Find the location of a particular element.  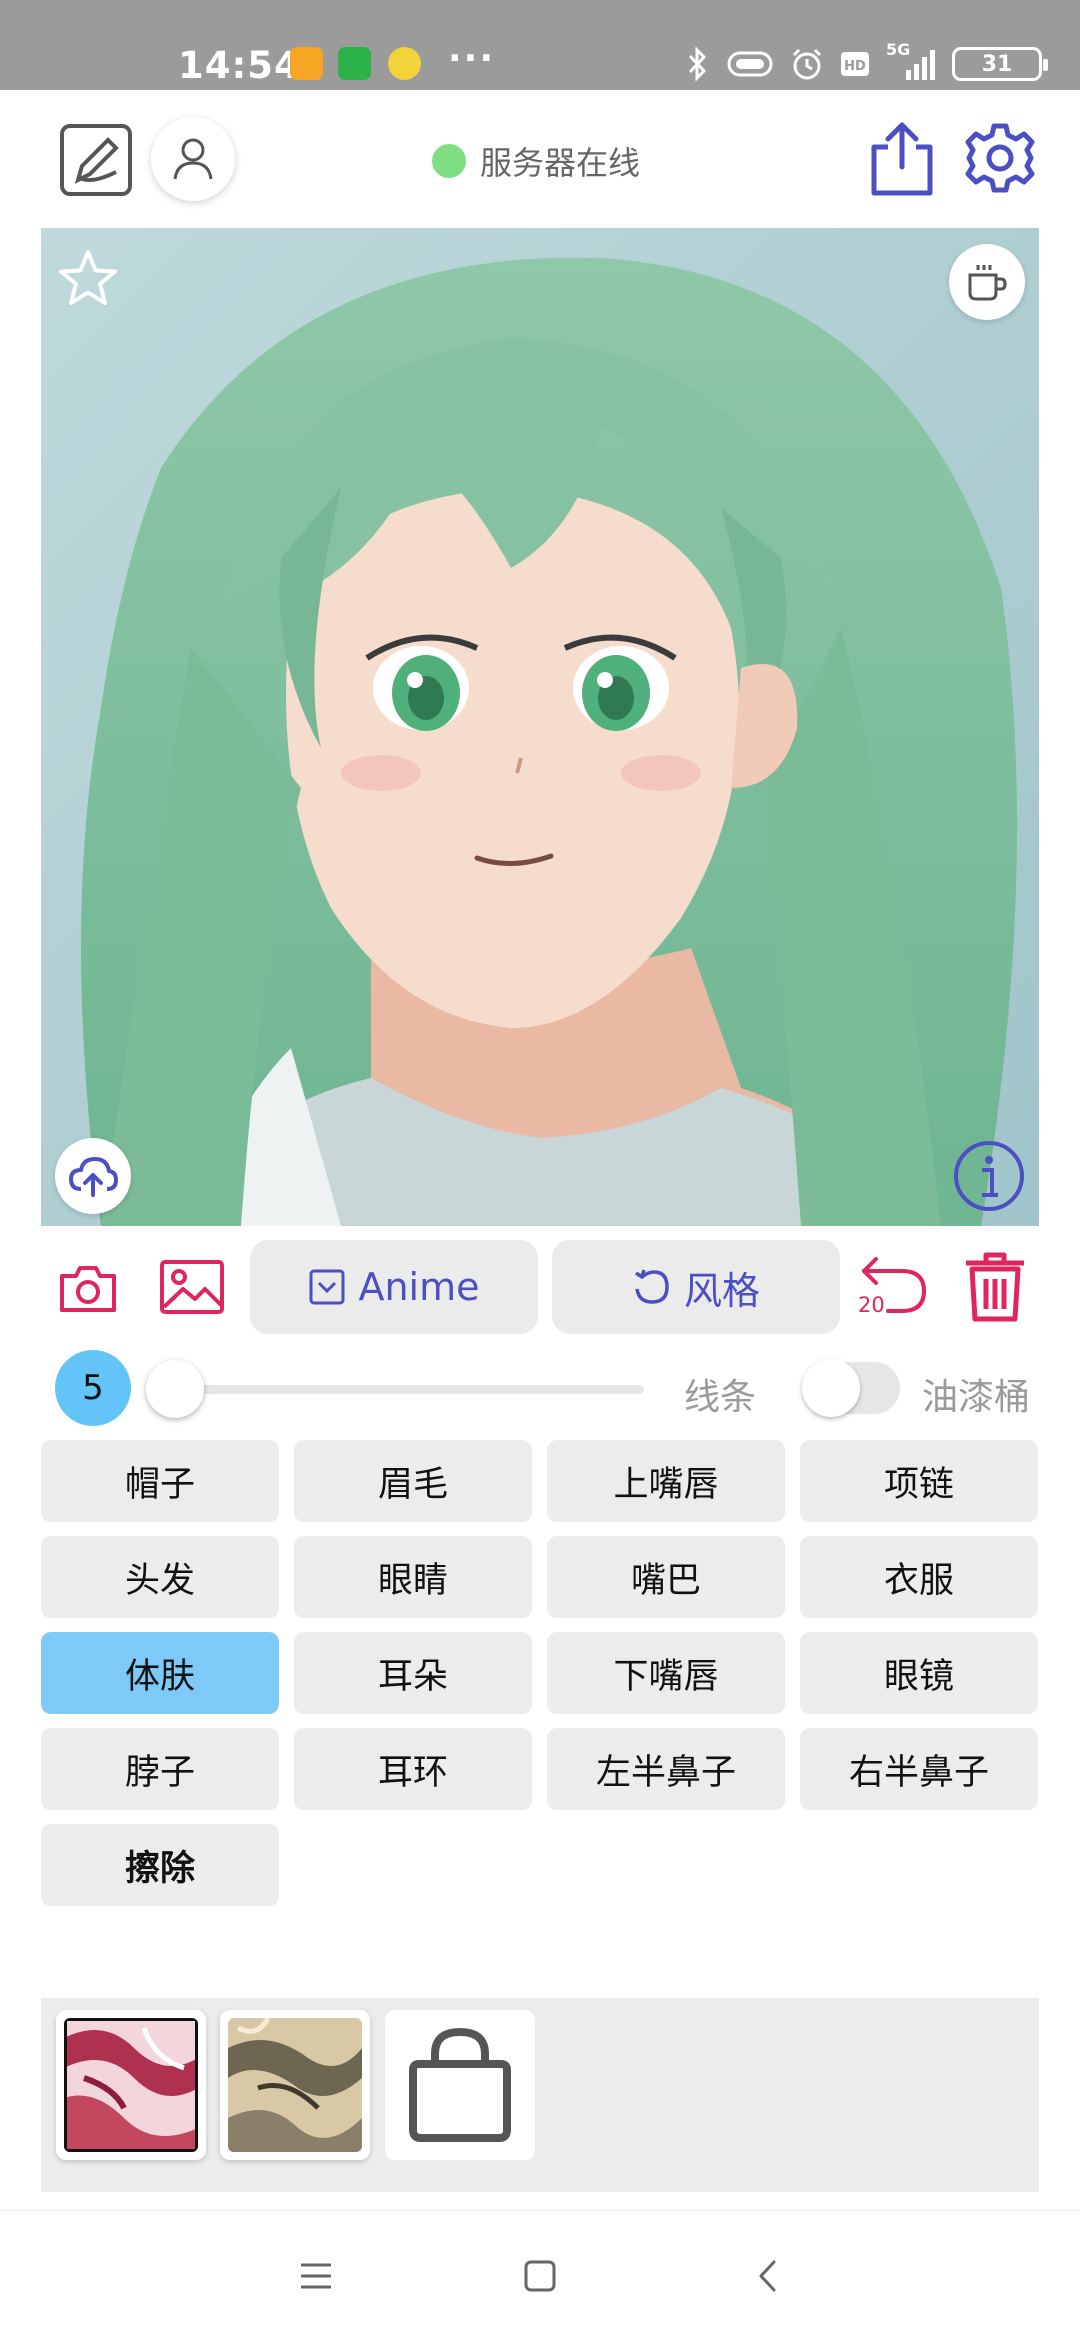

label-neck: 脖子 is located at coordinates (160, 1769).